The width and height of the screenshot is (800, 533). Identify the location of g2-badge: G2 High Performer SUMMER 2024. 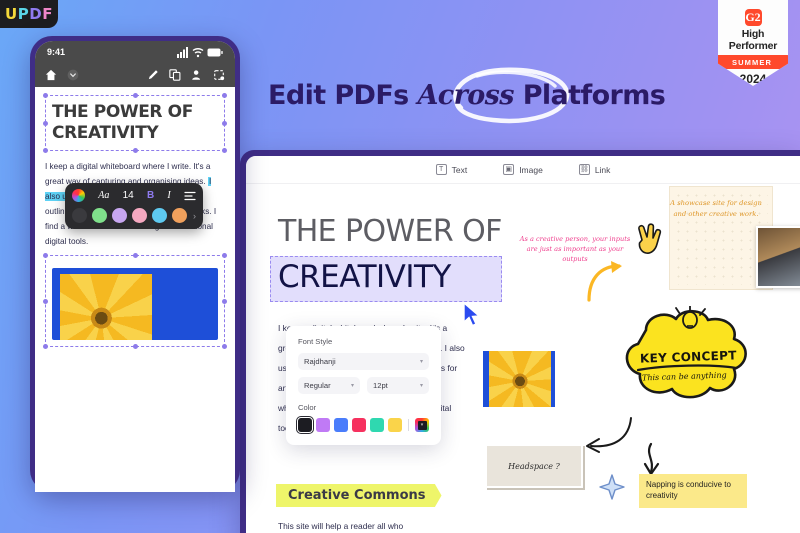
(753, 43).